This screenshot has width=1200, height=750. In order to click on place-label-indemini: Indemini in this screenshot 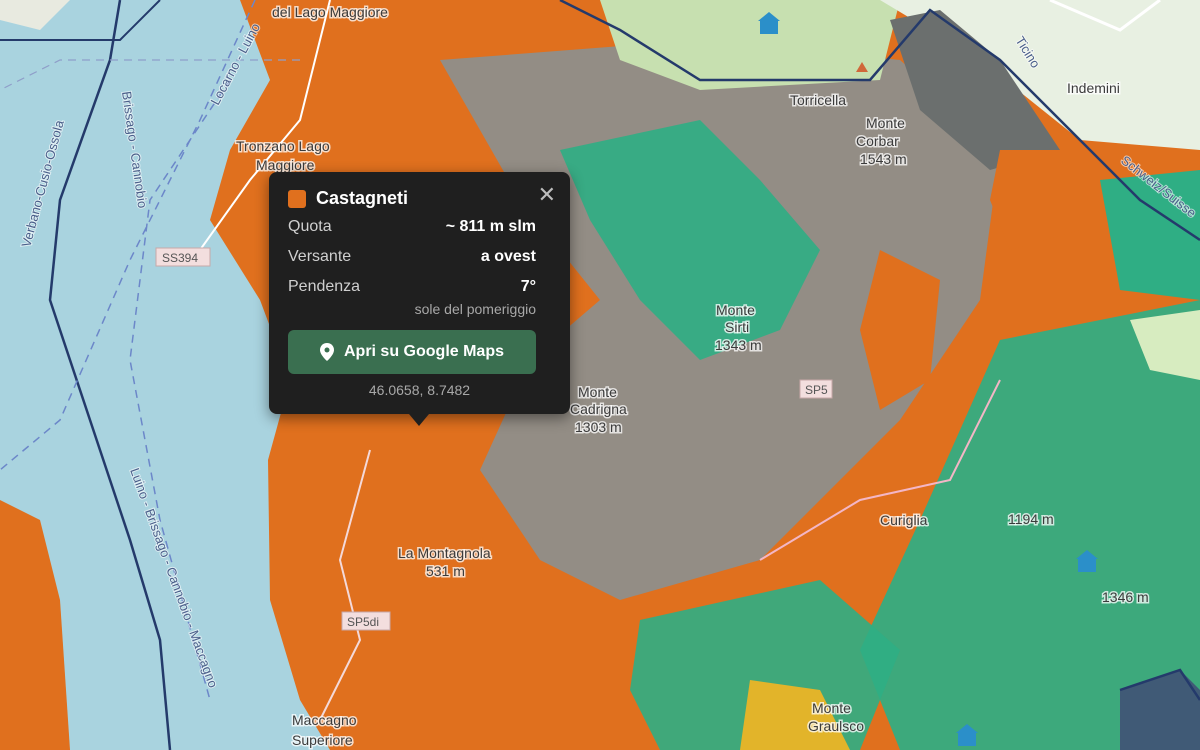, I will do `click(1093, 88)`.